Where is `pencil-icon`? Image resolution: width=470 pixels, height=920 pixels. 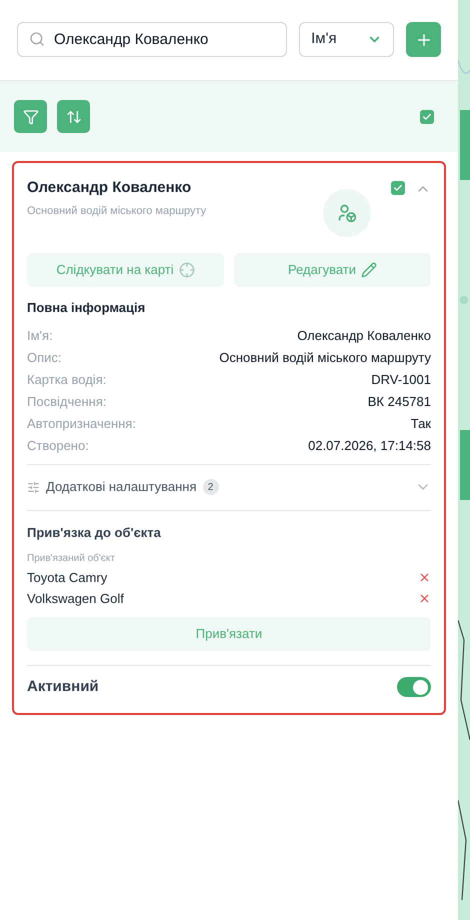
pencil-icon is located at coordinates (369, 270).